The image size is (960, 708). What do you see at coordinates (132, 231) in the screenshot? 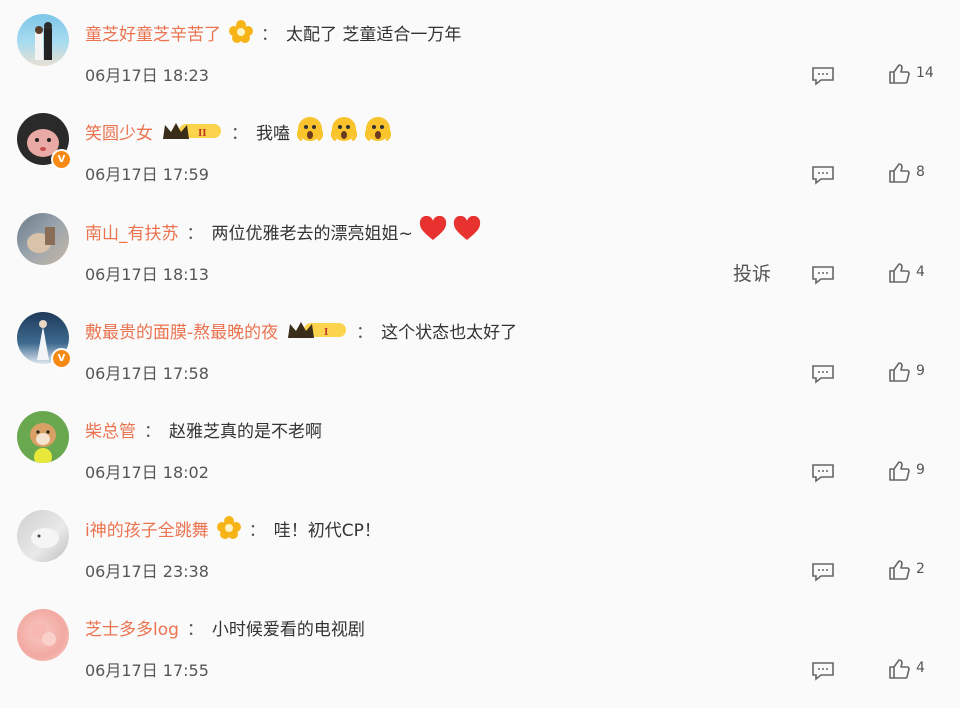
I see `username-link: 南山_有扶苏` at bounding box center [132, 231].